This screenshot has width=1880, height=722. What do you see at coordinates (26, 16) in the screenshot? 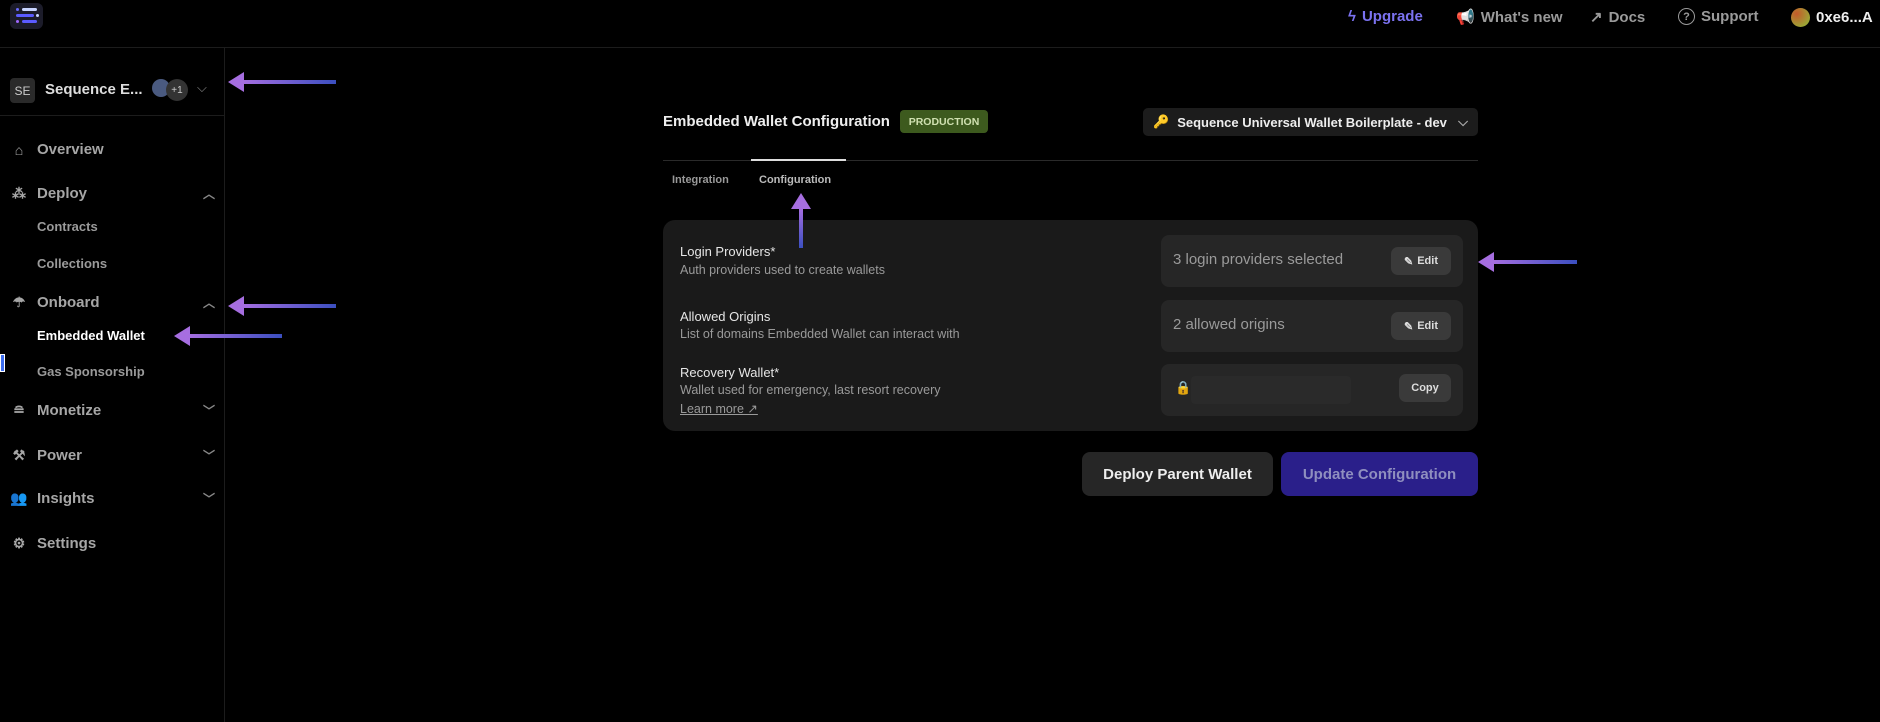
I see `app-logo` at bounding box center [26, 16].